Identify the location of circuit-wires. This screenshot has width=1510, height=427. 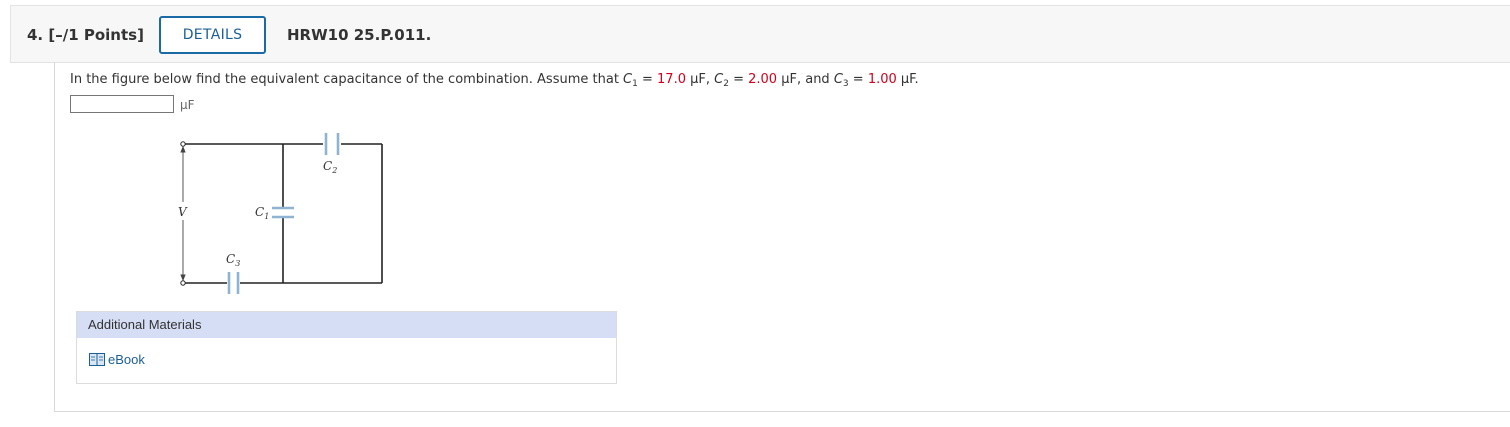
(283, 213).